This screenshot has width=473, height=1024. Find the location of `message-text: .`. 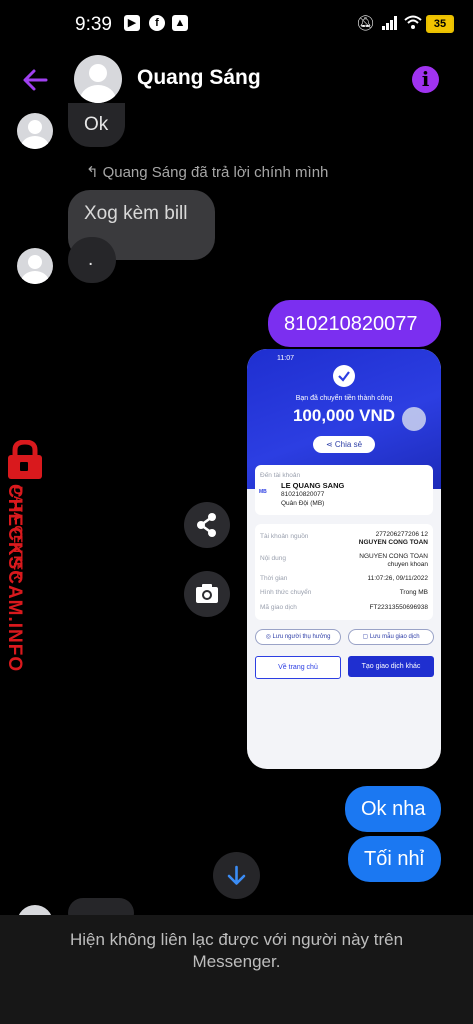

message-text: . is located at coordinates (91, 259).